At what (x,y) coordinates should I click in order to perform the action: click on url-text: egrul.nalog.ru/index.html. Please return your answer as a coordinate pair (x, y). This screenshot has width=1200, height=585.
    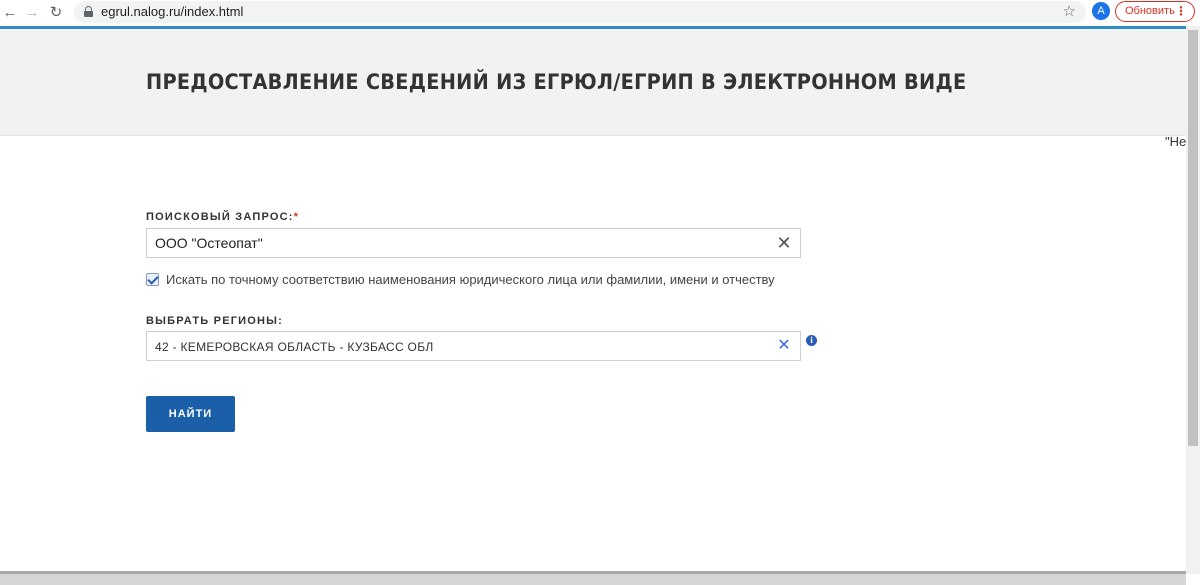
    Looking at the image, I should click on (172, 11).